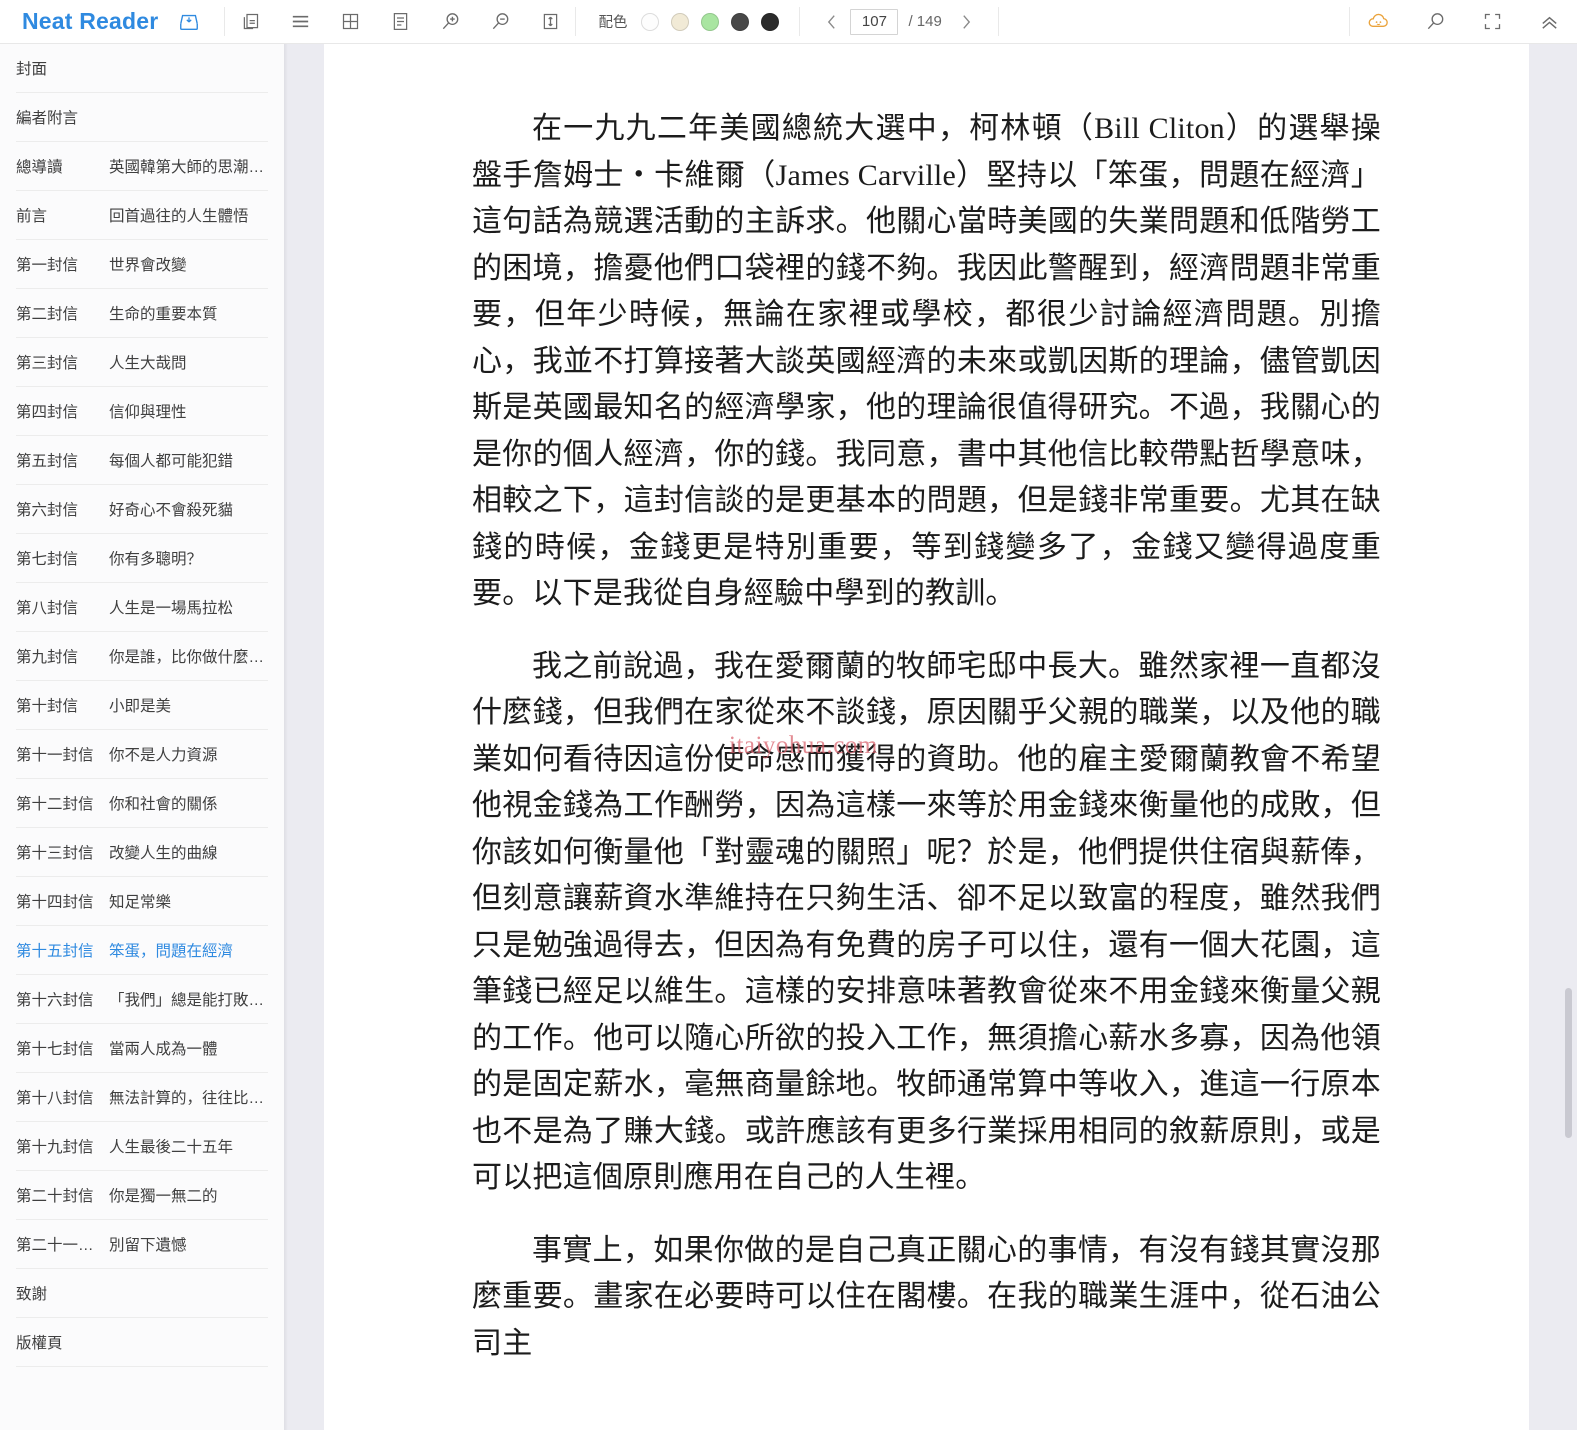  I want to click on toc-item-number: 第三封信, so click(47, 363).